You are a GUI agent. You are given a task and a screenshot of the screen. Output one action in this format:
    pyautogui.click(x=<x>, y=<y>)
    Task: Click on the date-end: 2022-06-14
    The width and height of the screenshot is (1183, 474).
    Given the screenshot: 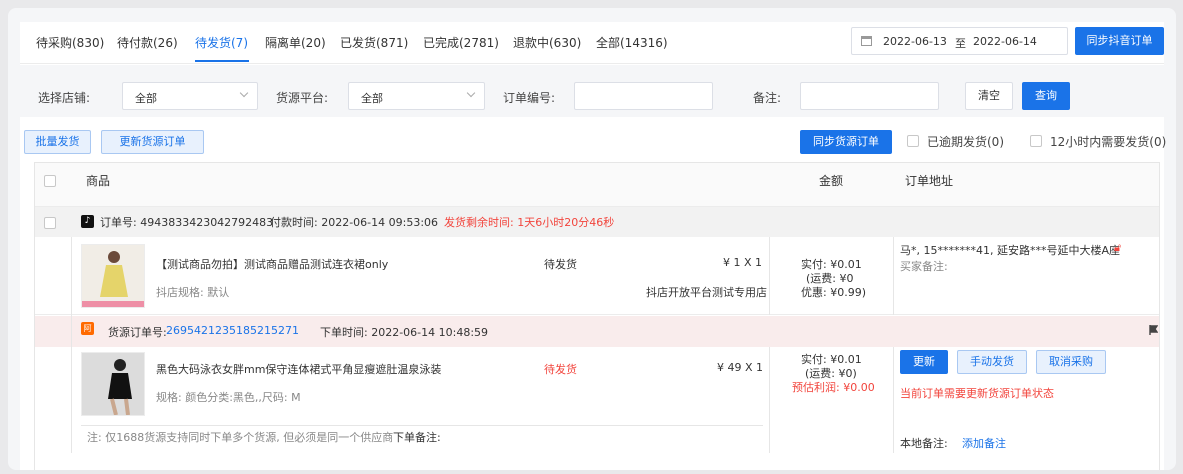 What is the action you would take?
    pyautogui.click(x=1005, y=41)
    